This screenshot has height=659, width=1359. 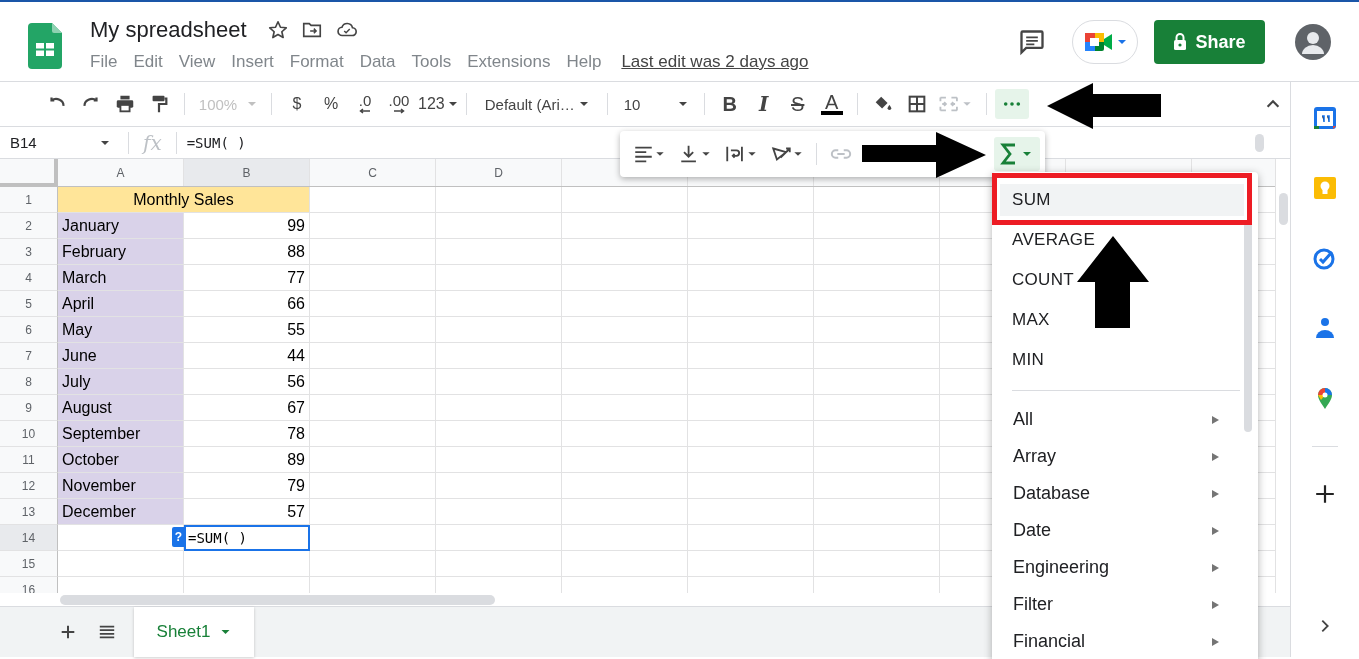 What do you see at coordinates (29, 408) in the screenshot?
I see `row-number: 9` at bounding box center [29, 408].